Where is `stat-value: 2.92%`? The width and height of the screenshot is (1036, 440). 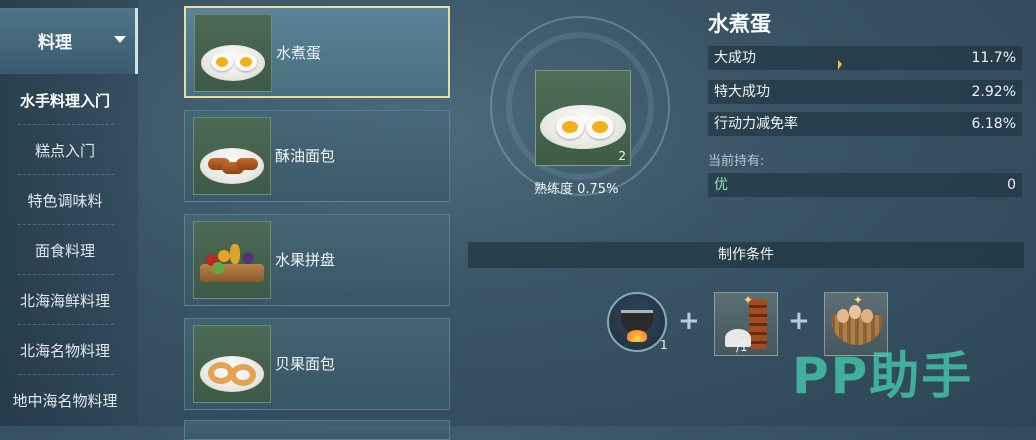 stat-value: 2.92% is located at coordinates (993, 92).